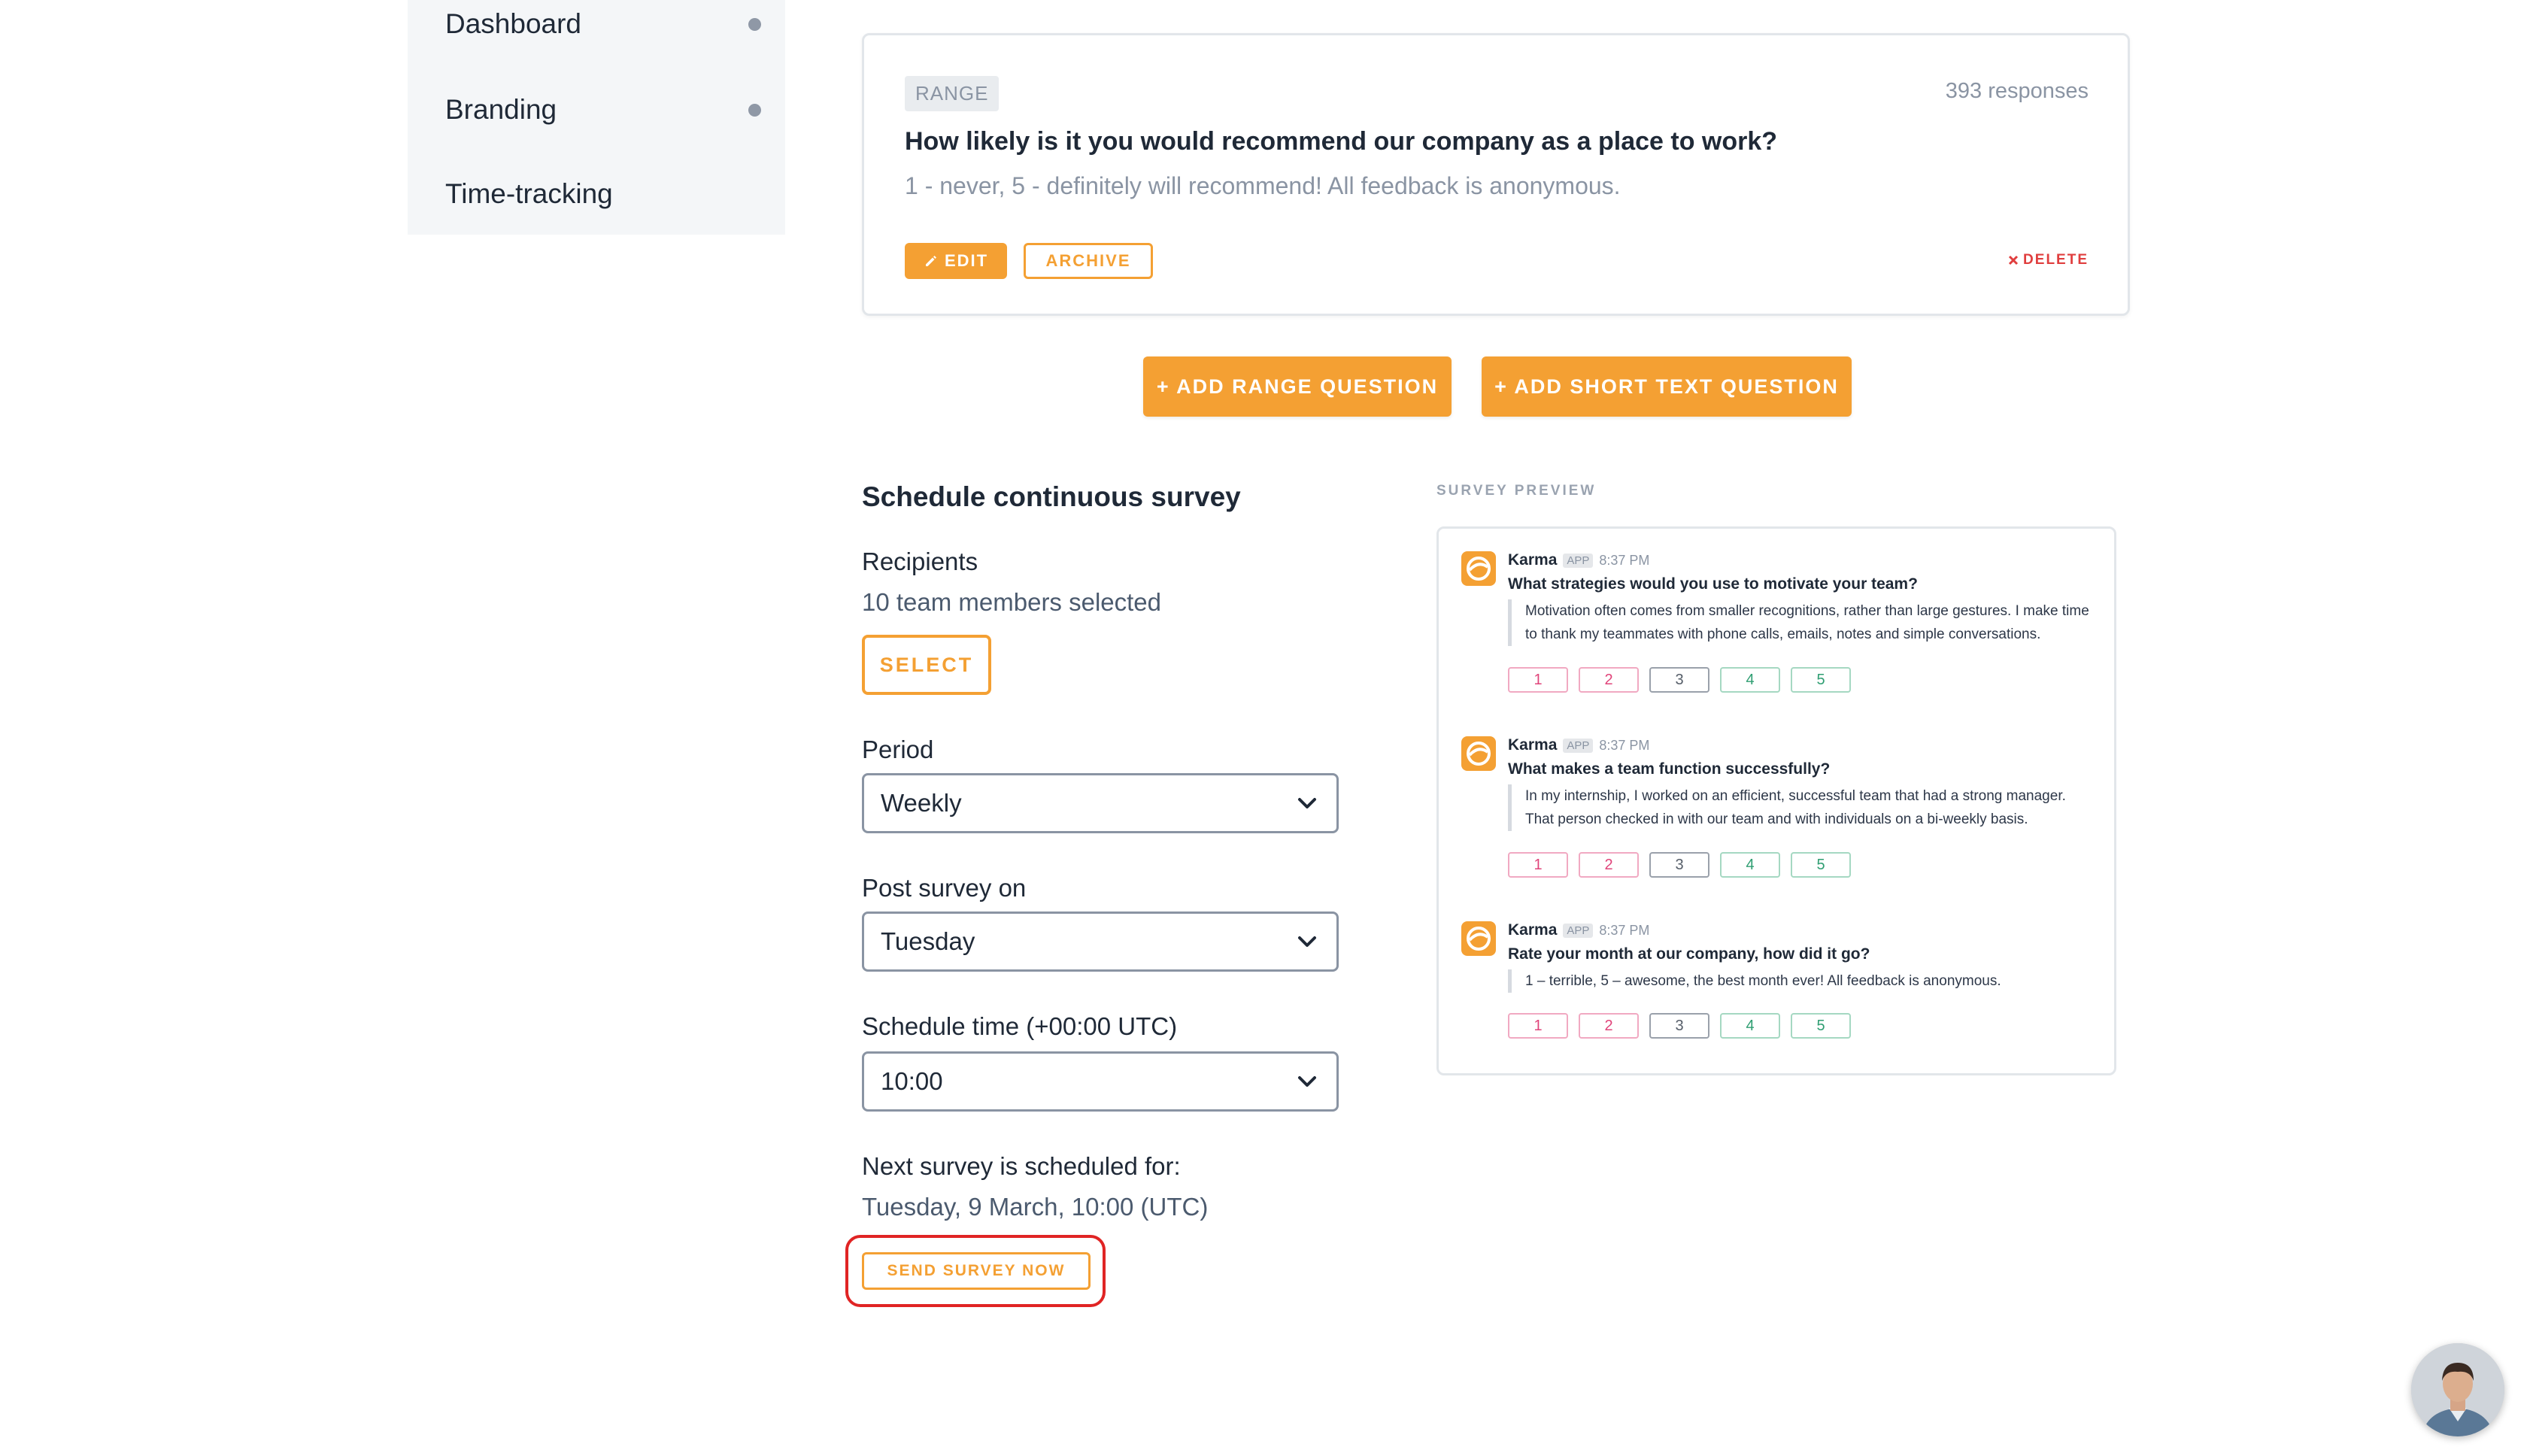 The image size is (2527, 1456). Describe the element at coordinates (912, 1081) in the screenshot. I see `schedule-time-value: 10:00` at that location.